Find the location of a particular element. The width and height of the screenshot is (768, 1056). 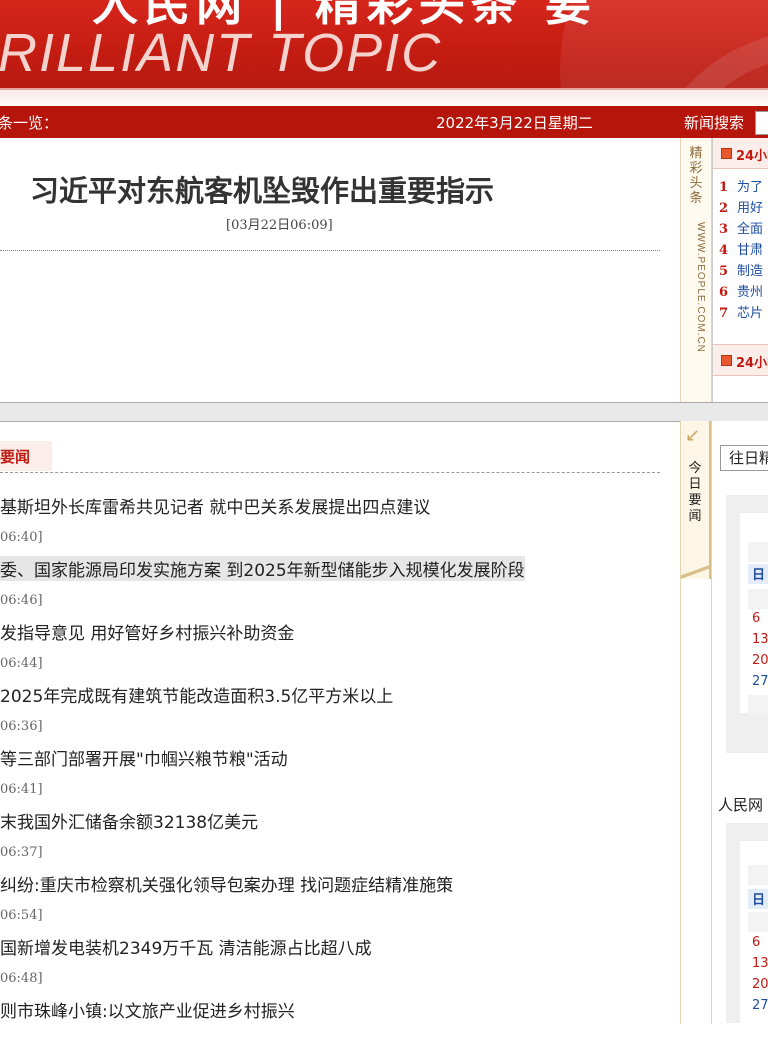

rank-panel: 24小时 1 为了 2 用好 3 全面 4 甘肃 5 制造 6 贵州 7 芯片 24小时 is located at coordinates (740, 270).